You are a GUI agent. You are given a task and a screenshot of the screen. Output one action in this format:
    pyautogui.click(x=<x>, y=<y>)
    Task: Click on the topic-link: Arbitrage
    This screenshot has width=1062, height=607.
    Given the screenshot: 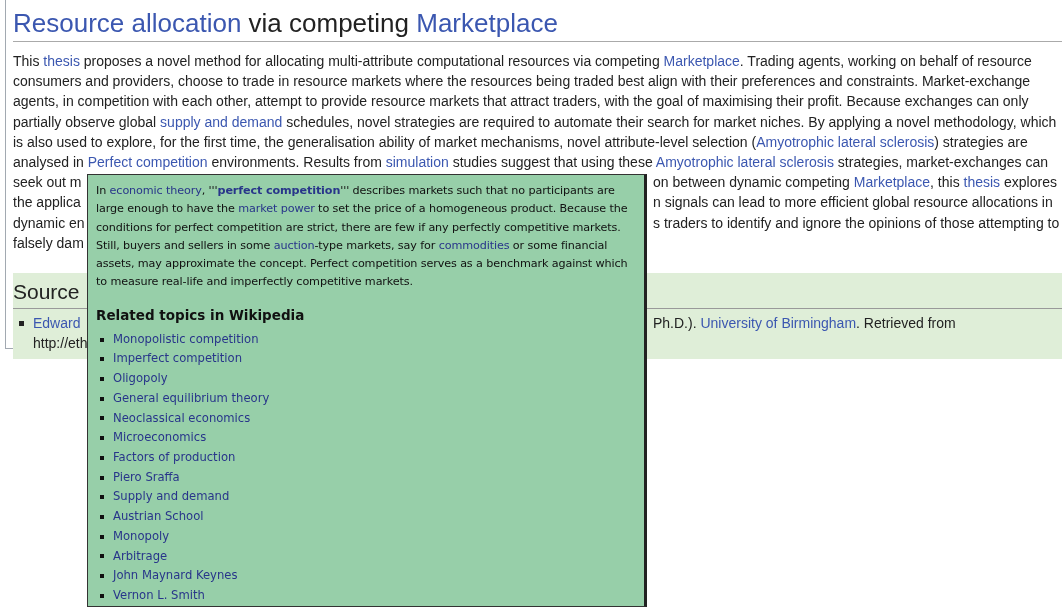 What is the action you would take?
    pyautogui.click(x=140, y=556)
    